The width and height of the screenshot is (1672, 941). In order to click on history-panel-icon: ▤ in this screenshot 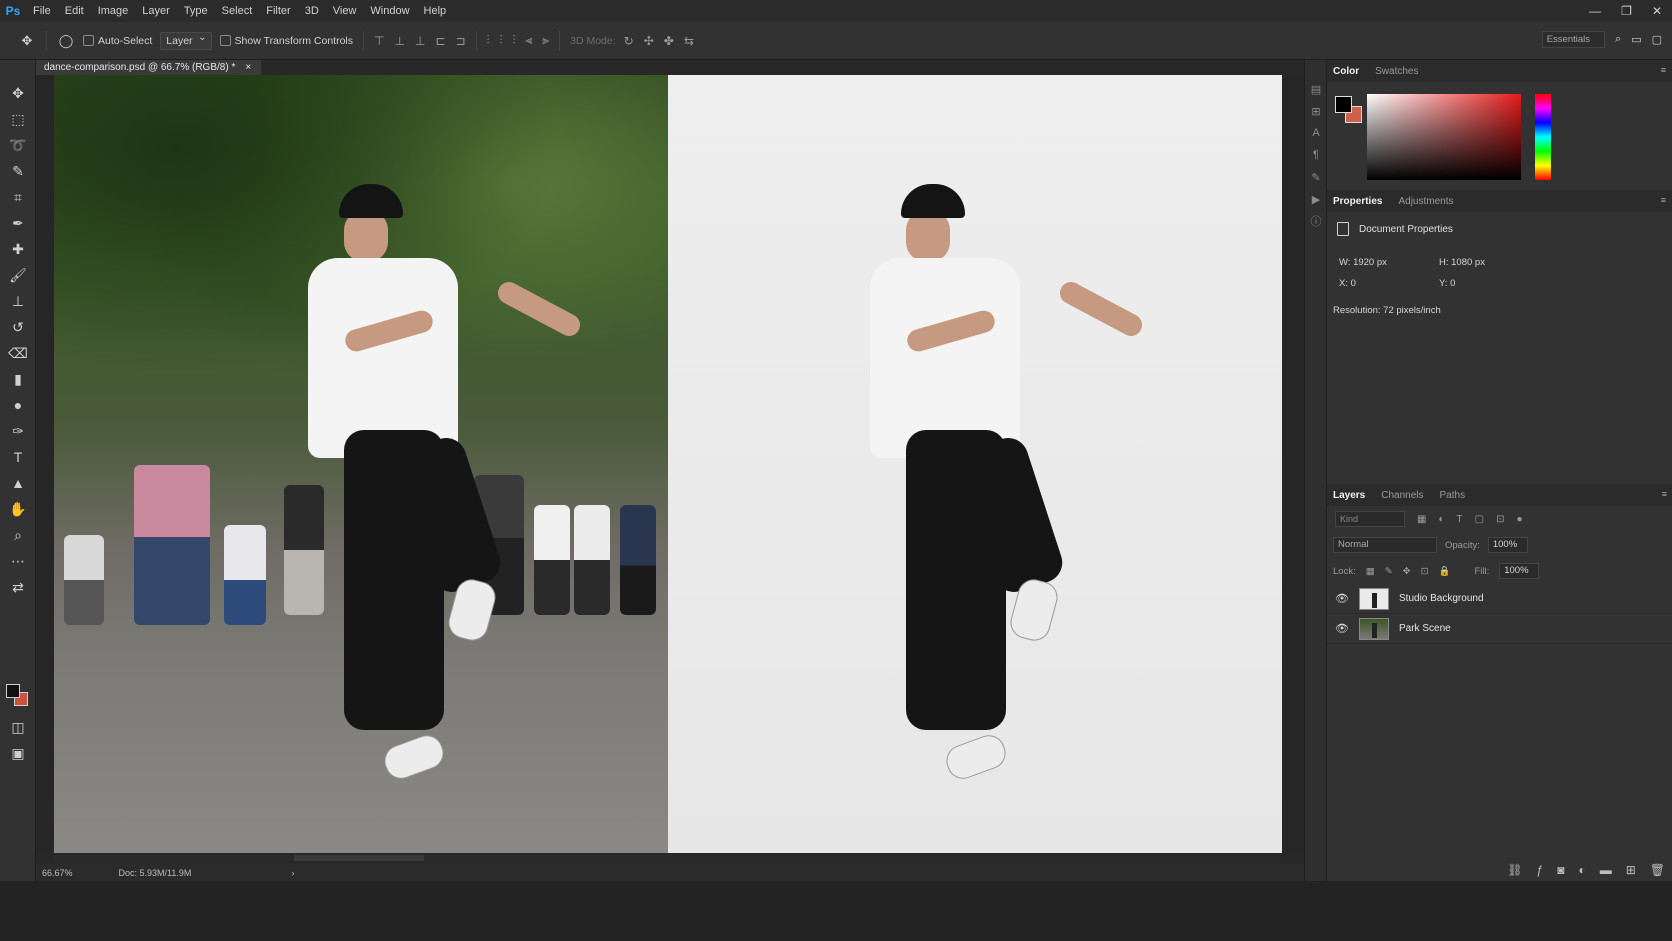, I will do `click(1316, 89)`.